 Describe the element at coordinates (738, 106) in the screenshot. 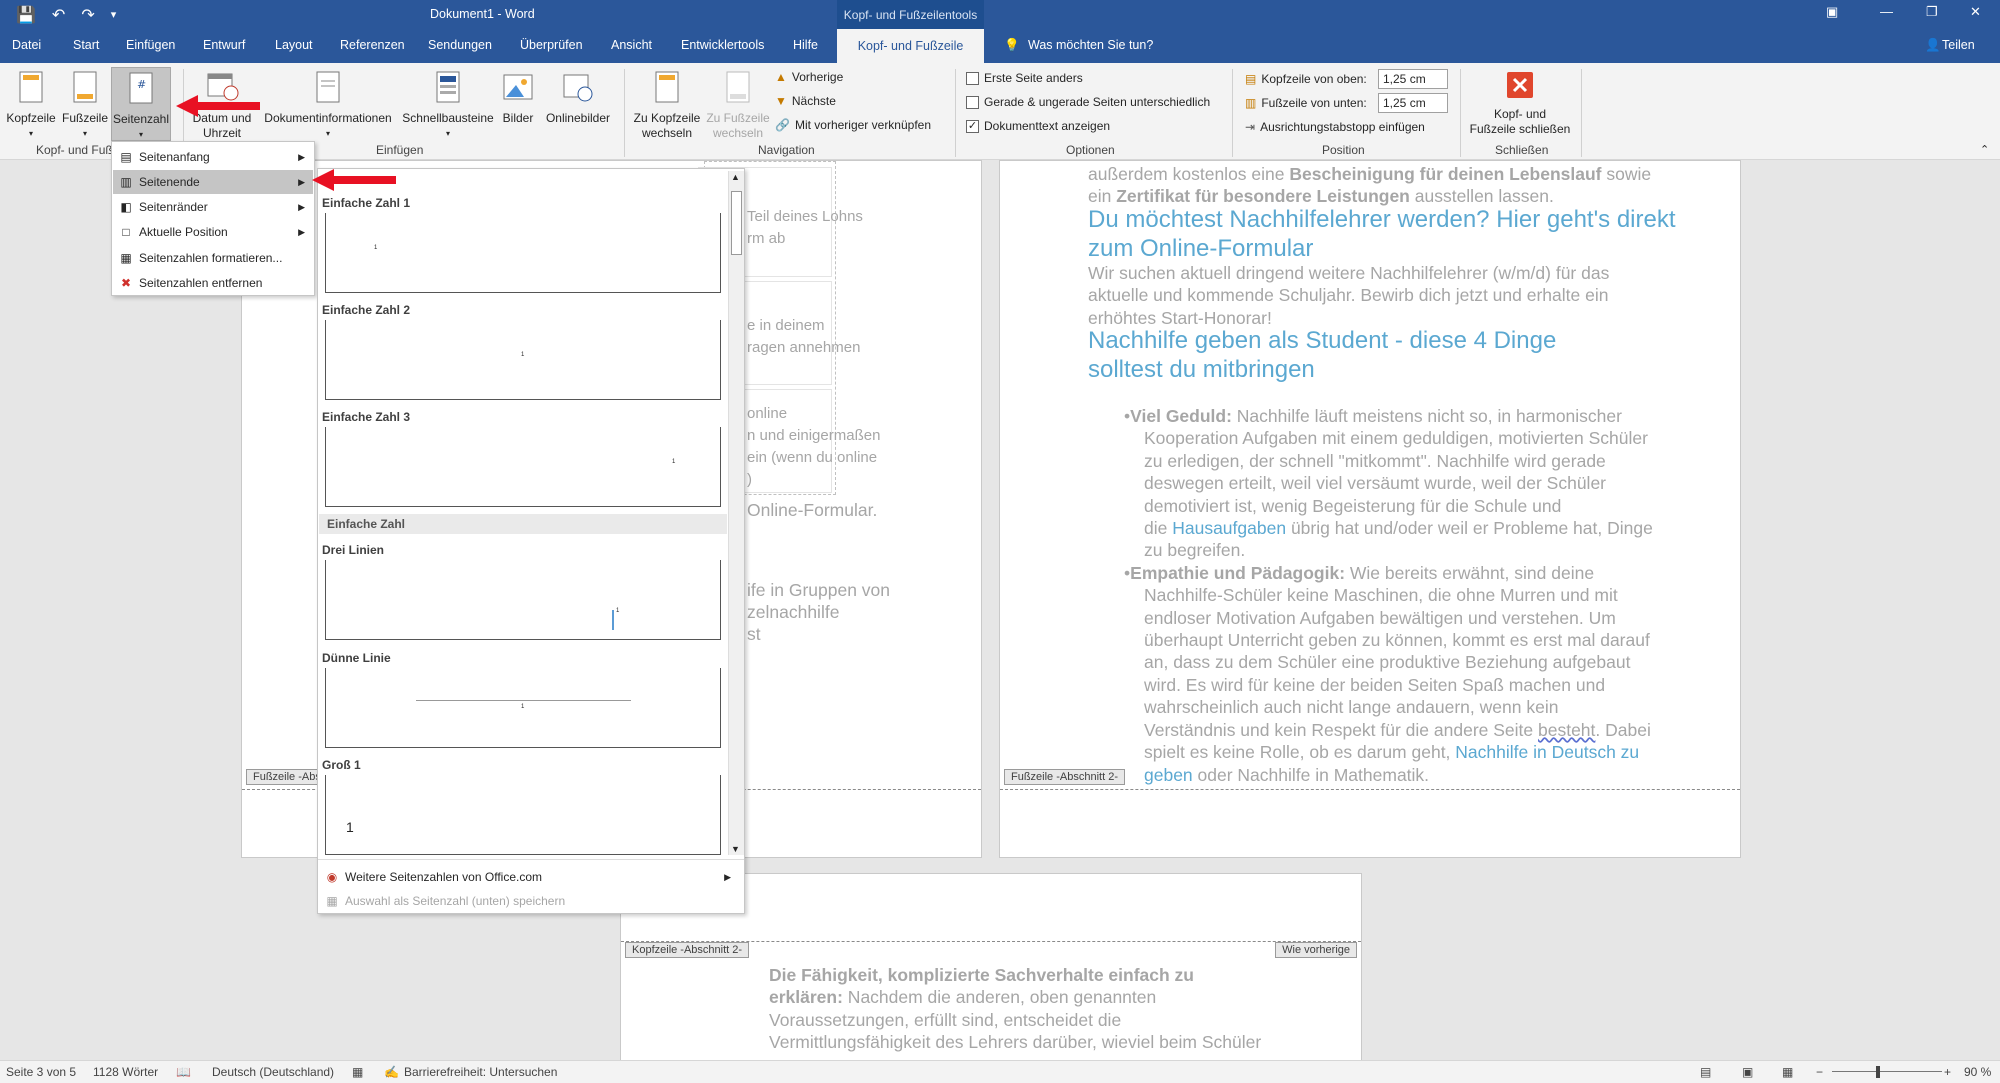

I see `zu-fusszeile-wechseln-button: Zu Fußzeile wechseln` at that location.